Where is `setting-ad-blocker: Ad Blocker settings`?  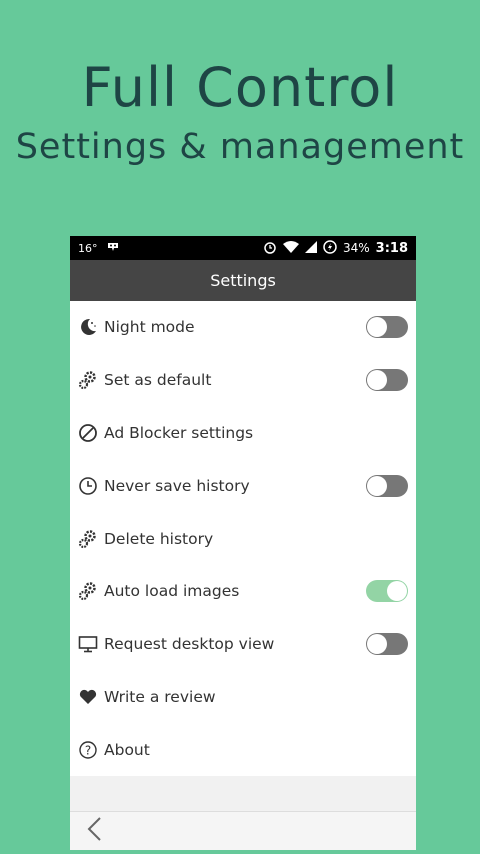 setting-ad-blocker: Ad Blocker settings is located at coordinates (243, 433).